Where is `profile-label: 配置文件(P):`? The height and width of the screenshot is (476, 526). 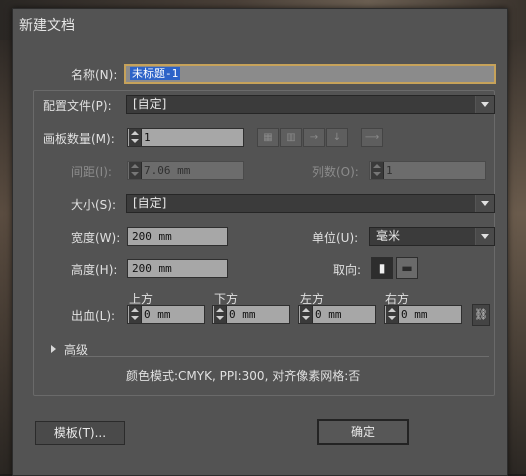 profile-label: 配置文件(P): is located at coordinates (77, 106).